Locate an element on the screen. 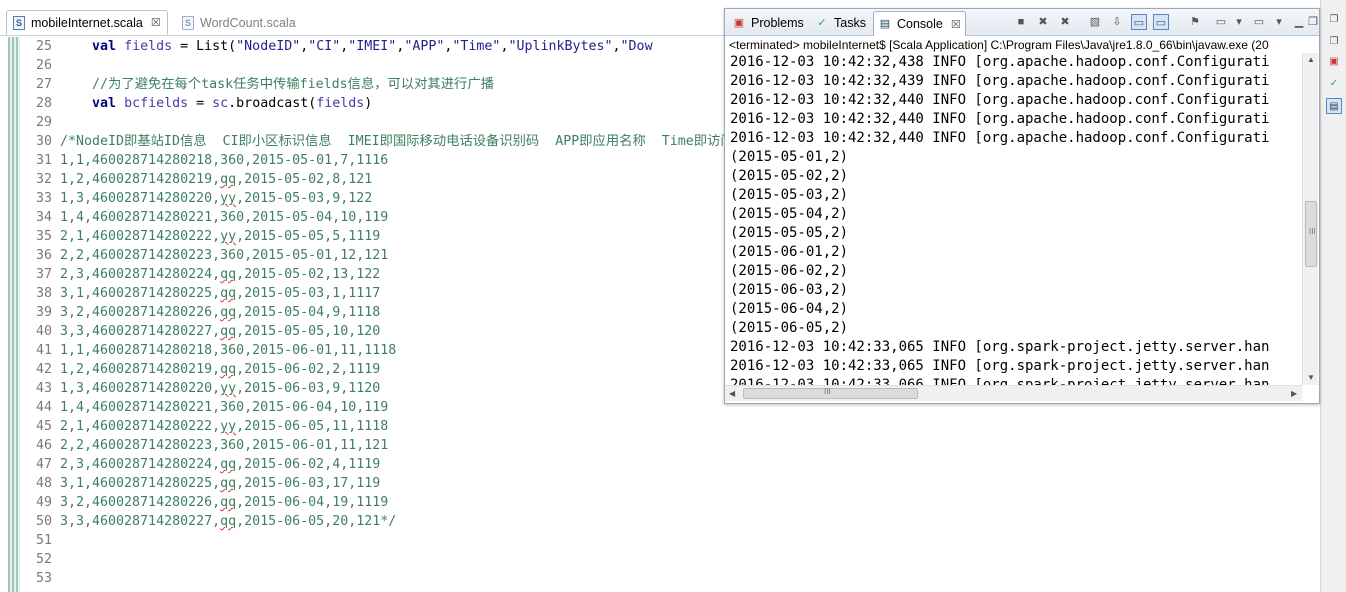  tab-console: ▤ Console ☒ is located at coordinates (919, 23).